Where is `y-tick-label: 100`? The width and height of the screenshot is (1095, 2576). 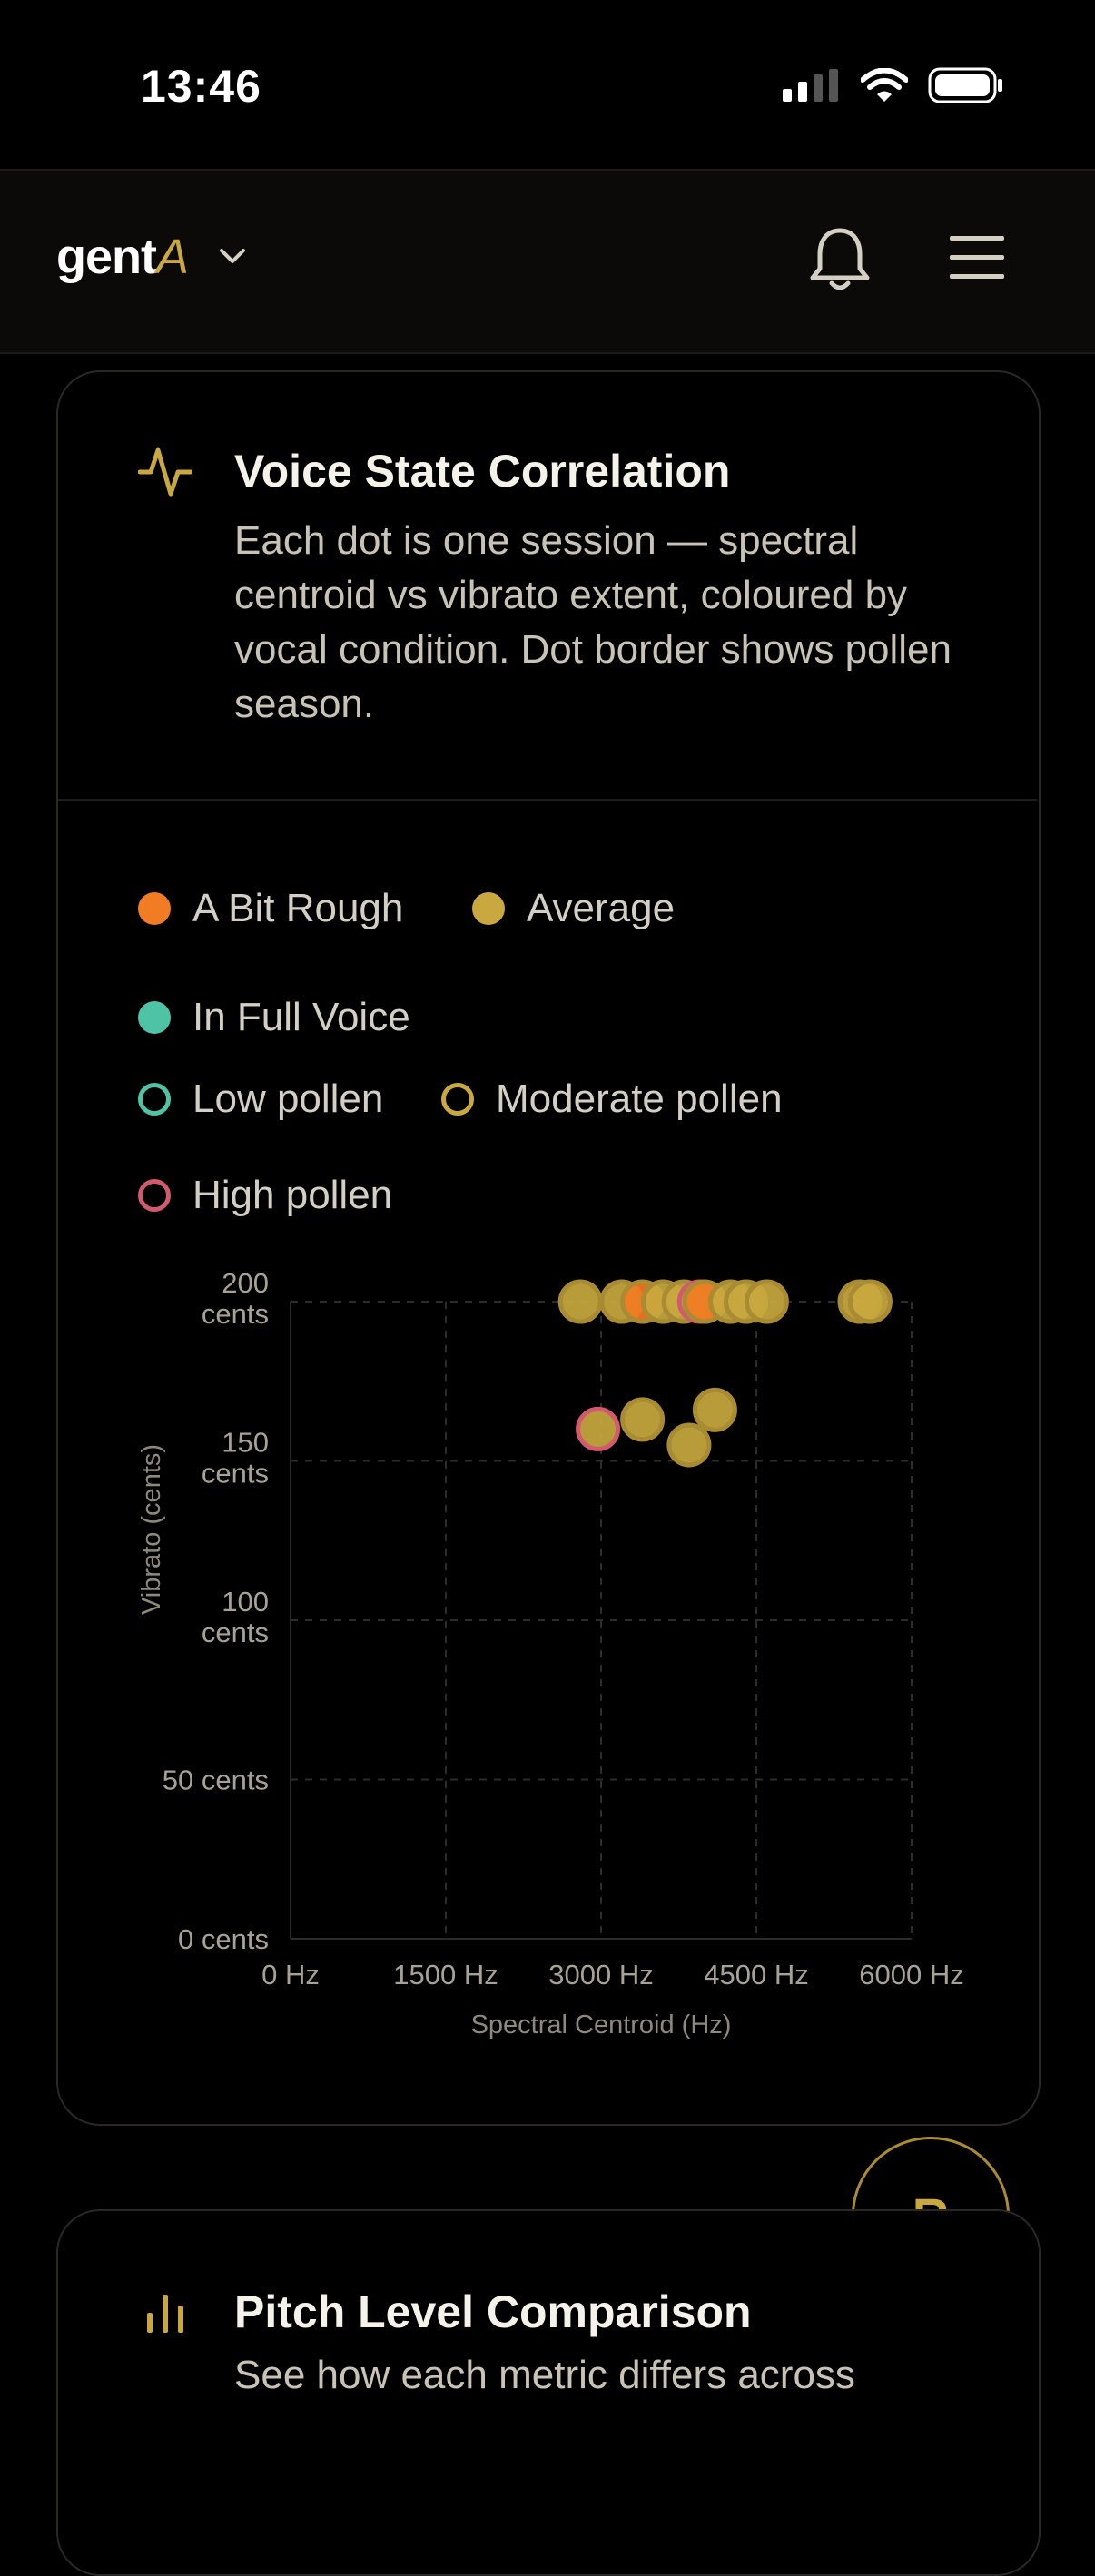 y-tick-label: 100 is located at coordinates (245, 1601).